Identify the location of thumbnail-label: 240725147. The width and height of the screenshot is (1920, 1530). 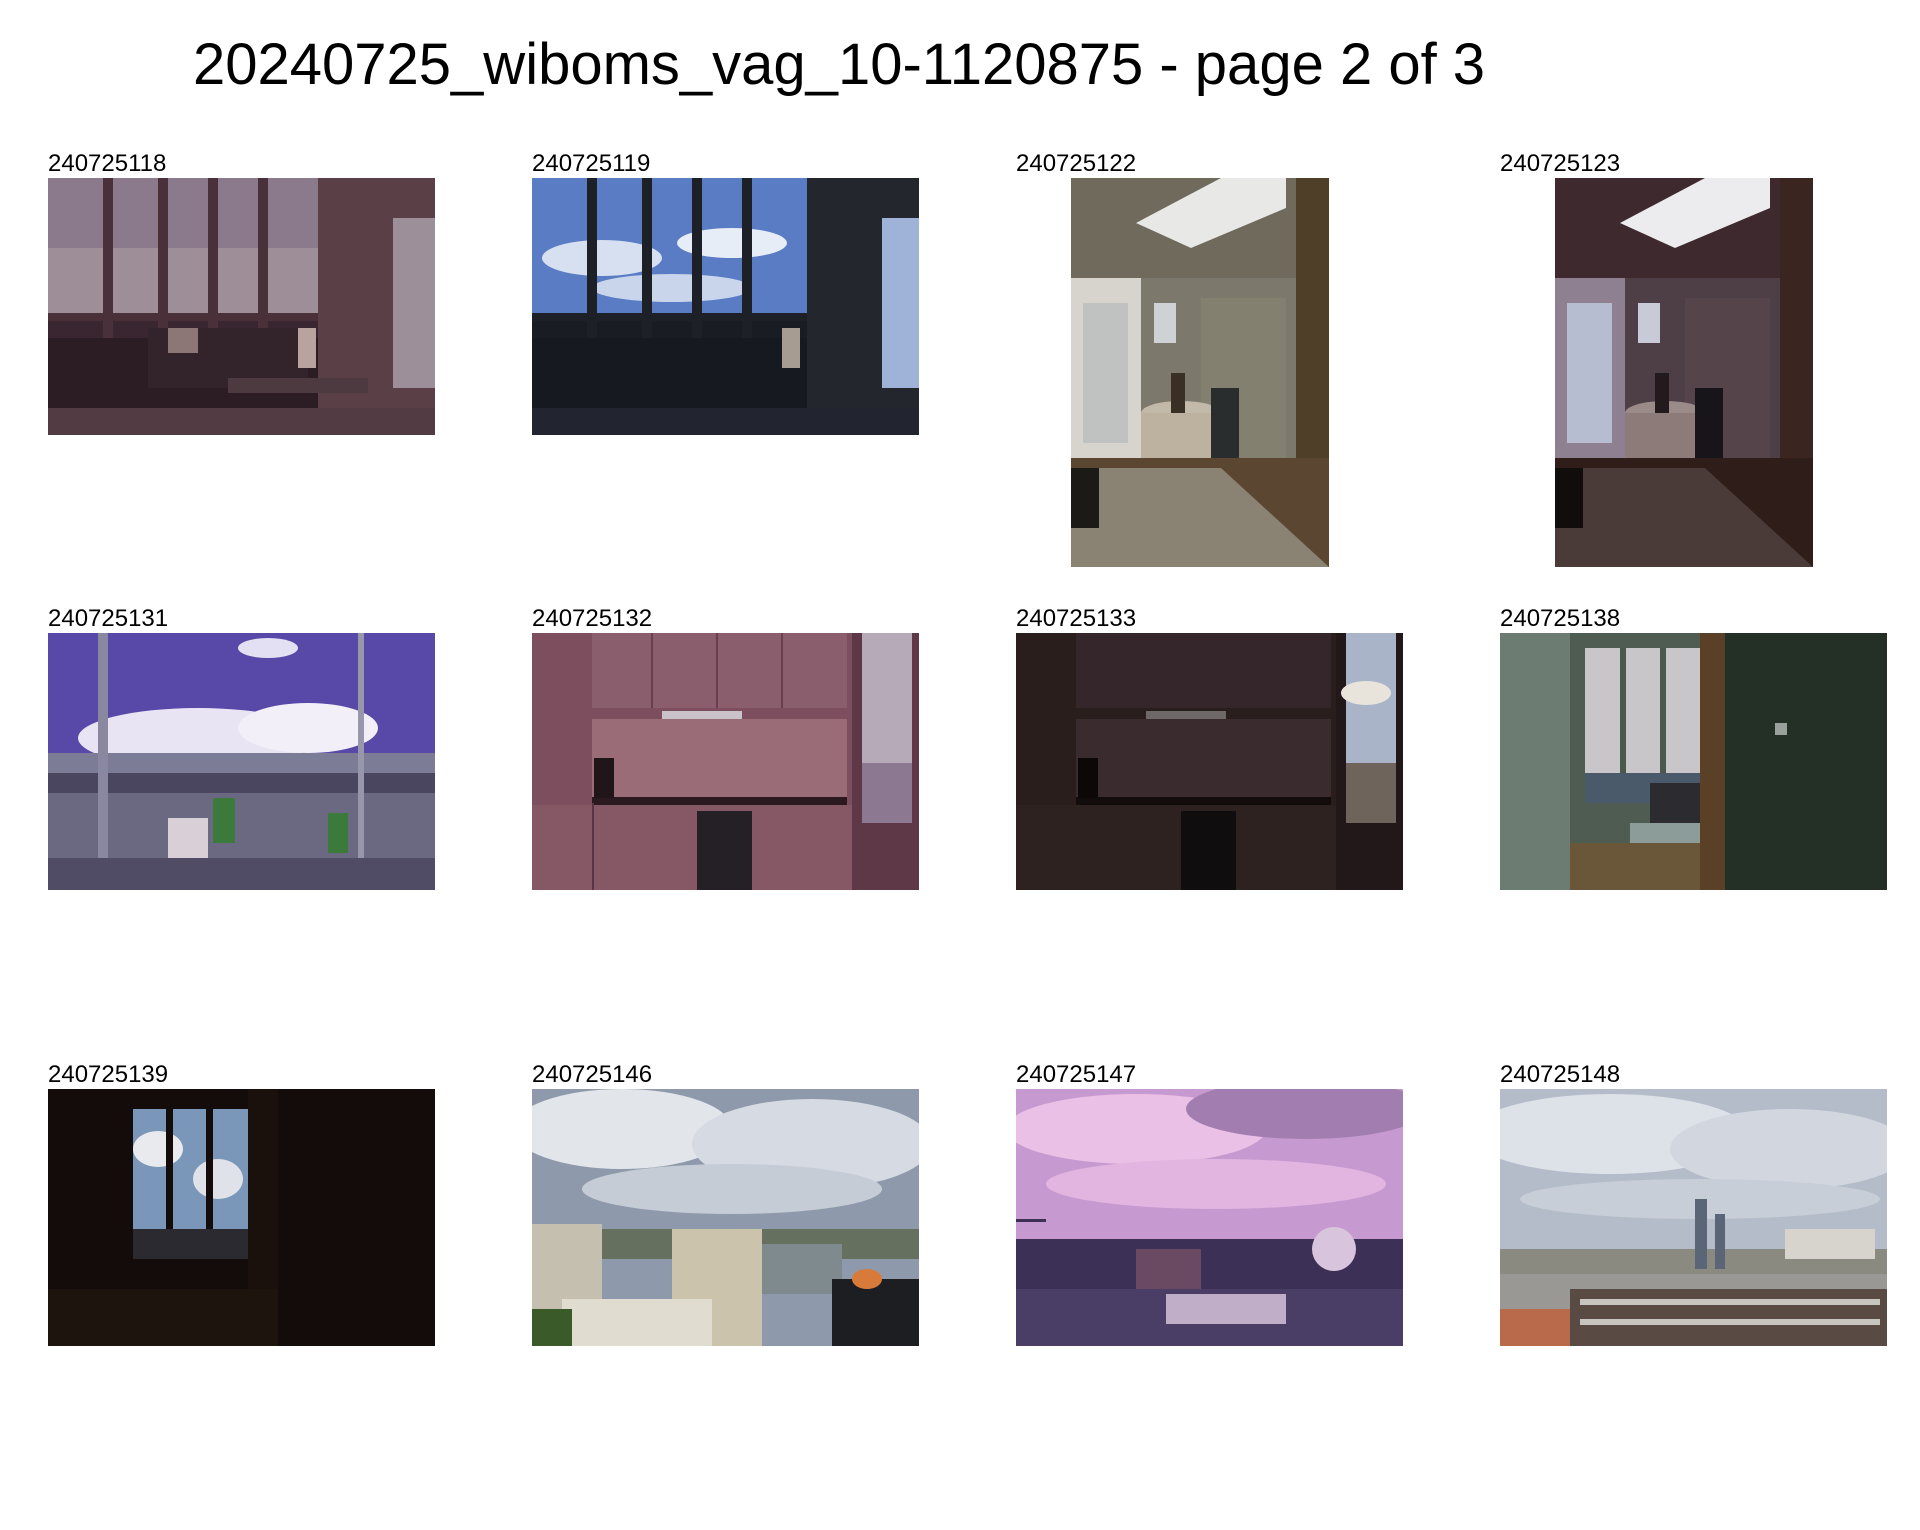
(1076, 1074).